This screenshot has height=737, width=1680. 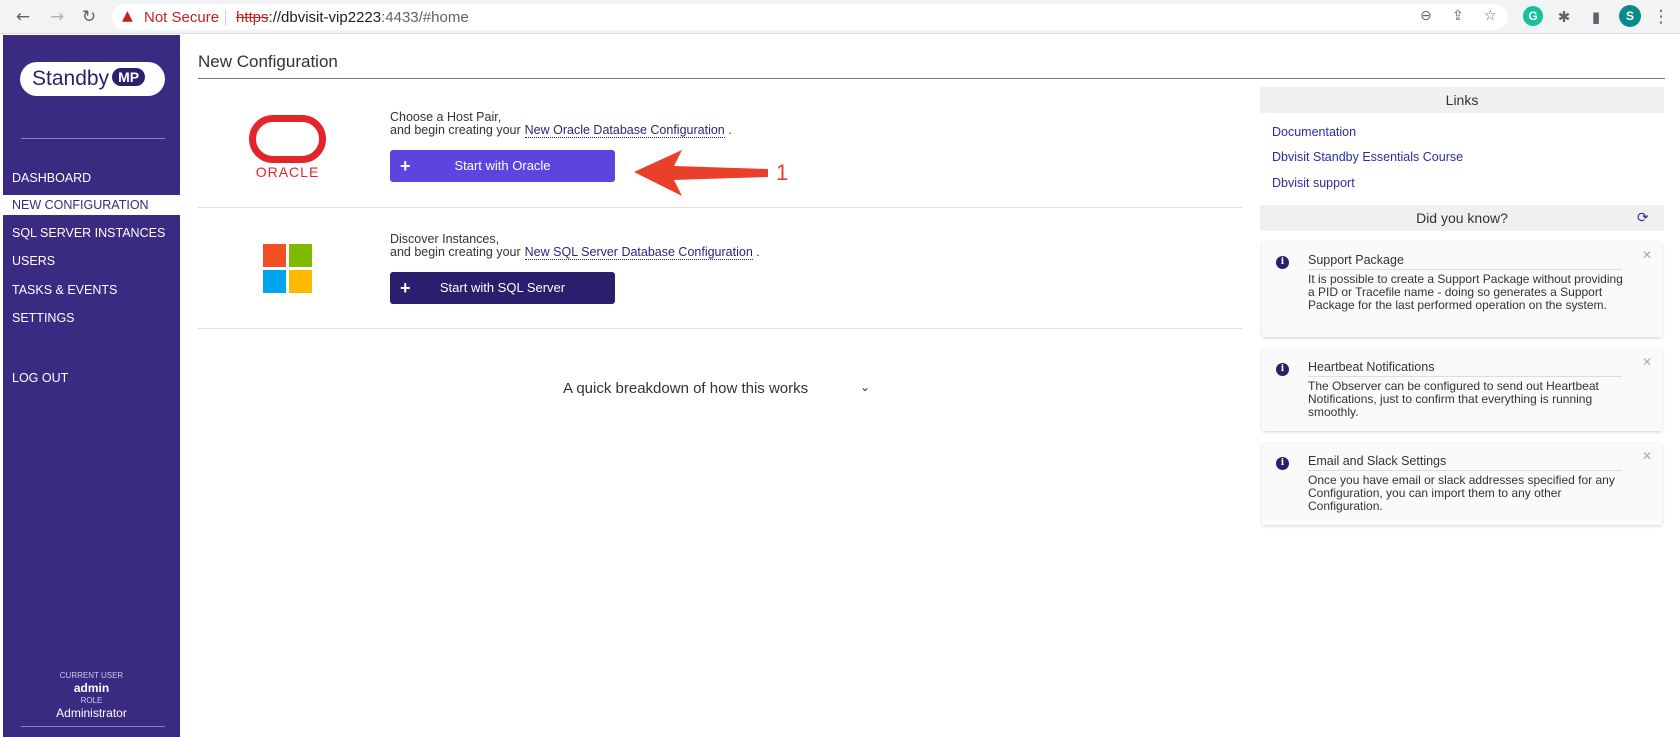 I want to click on ms-square-blue, so click(x=274, y=281).